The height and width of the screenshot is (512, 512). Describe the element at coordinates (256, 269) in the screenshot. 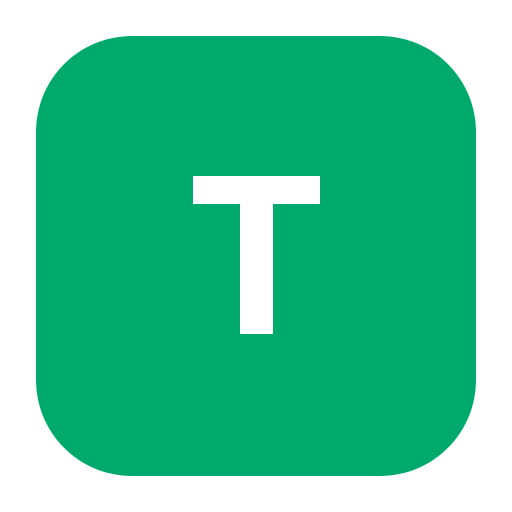

I see `letter-t-stem` at that location.